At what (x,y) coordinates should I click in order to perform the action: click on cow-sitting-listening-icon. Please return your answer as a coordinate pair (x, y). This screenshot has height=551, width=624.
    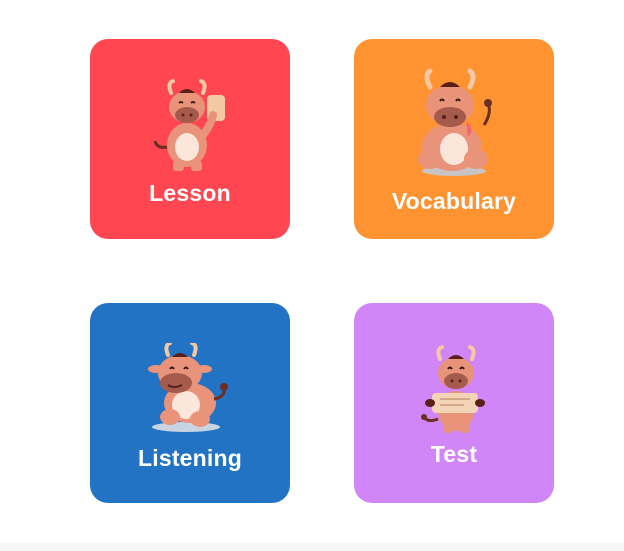
    Looking at the image, I should click on (188, 387).